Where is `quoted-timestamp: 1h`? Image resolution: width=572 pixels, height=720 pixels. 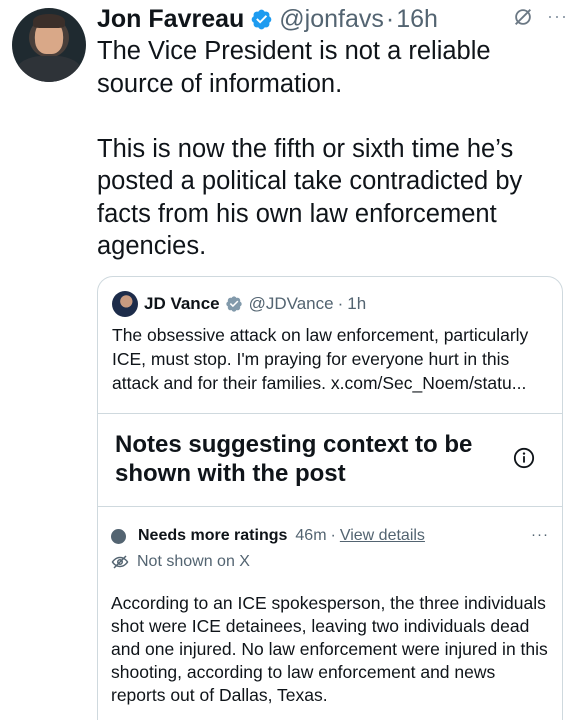
quoted-timestamp: 1h is located at coordinates (356, 304).